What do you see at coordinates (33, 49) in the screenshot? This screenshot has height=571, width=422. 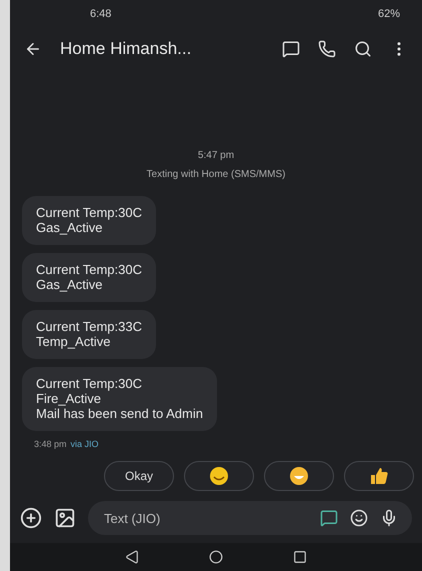 I see `back-icon` at bounding box center [33, 49].